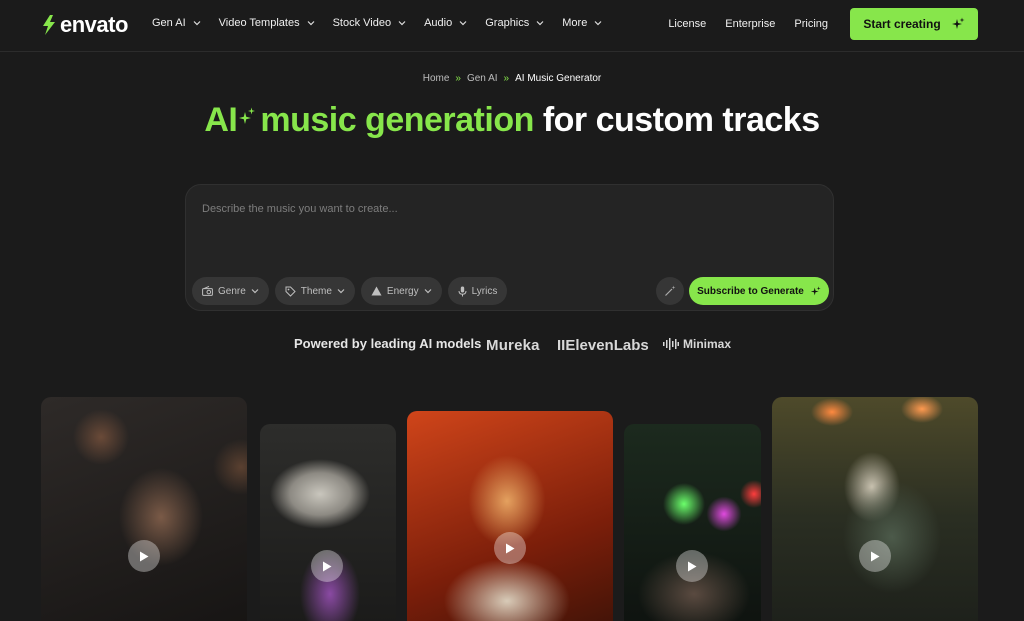 The image size is (1024, 621). What do you see at coordinates (902, 24) in the screenshot?
I see `start-creating-label: Start creating` at bounding box center [902, 24].